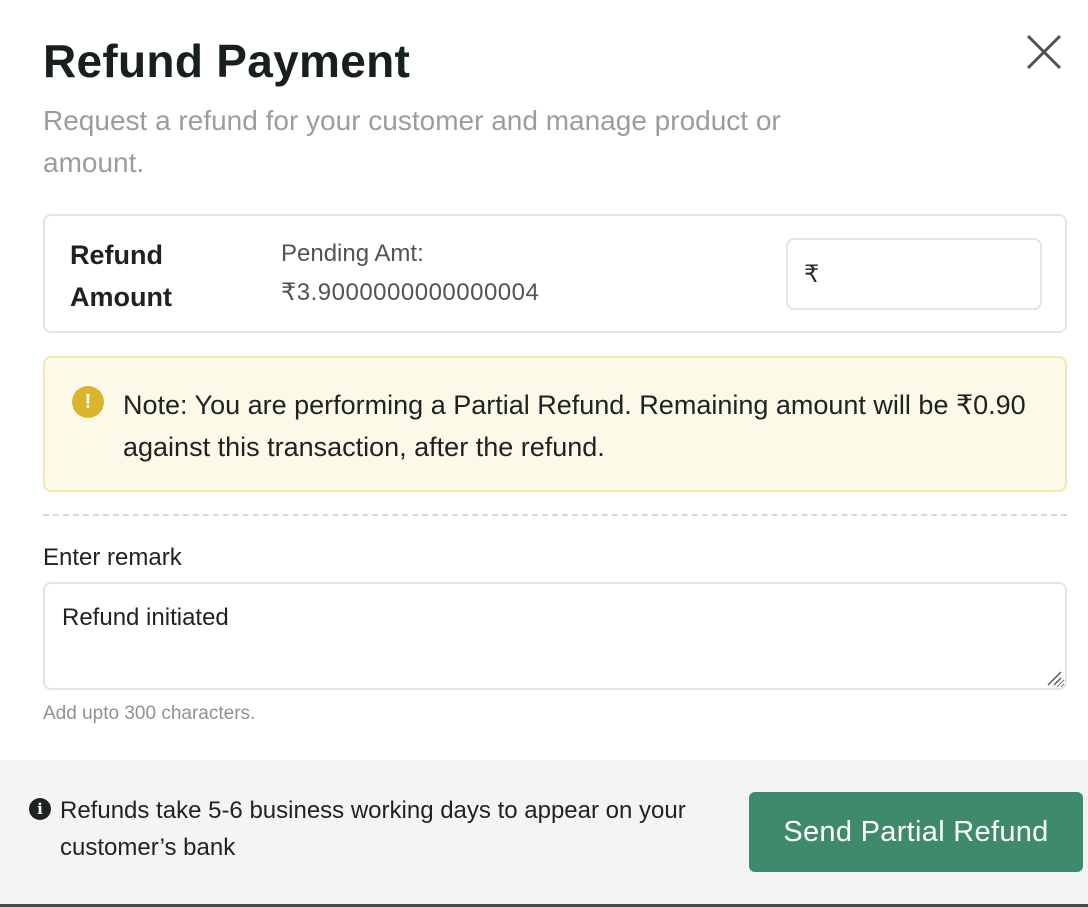 The height and width of the screenshot is (907, 1088). I want to click on exclamation-icon: !, so click(88, 402).